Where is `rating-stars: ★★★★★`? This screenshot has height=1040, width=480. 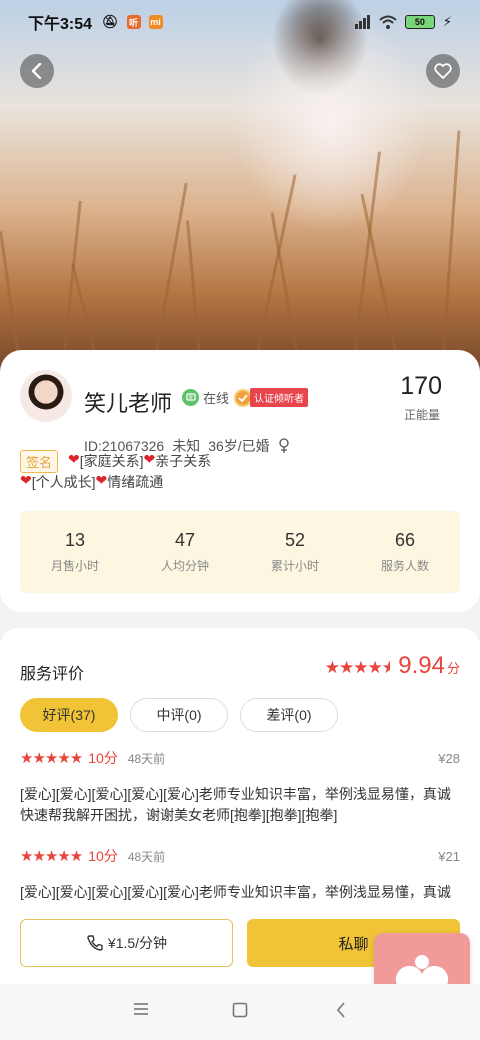
rating-stars: ★★★★★ is located at coordinates (357, 667).